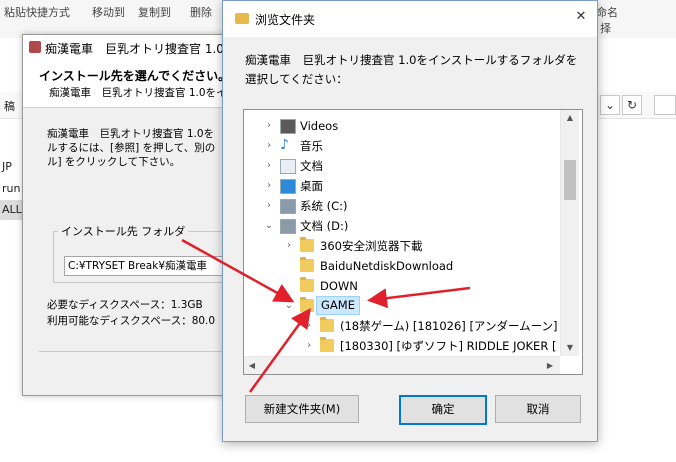 Image resolution: width=676 pixels, height=462 pixels. What do you see at coordinates (411, 69) in the screenshot?
I see `dialog-prompt: 痴漢電車 巨乳オトリ捜査官 1.0をインストールするフォルダを選択してください：` at bounding box center [411, 69].